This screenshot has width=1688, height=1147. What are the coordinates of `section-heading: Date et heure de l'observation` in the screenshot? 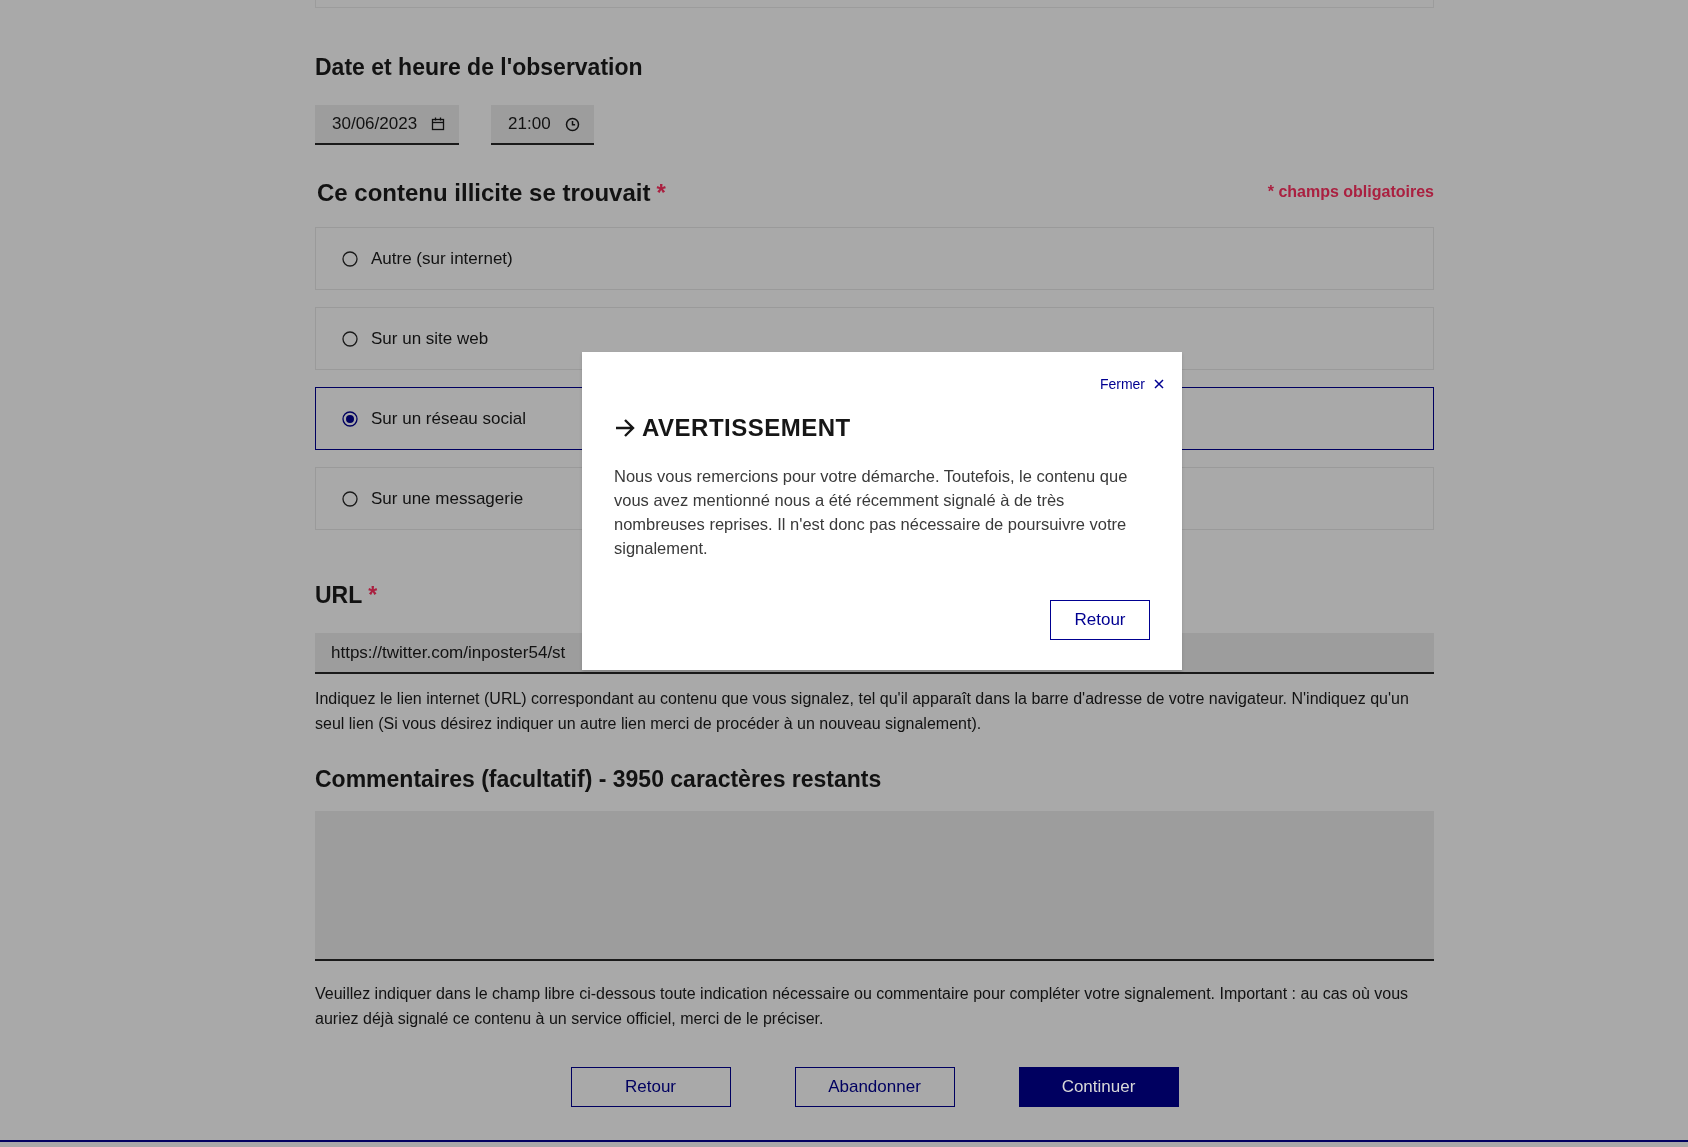 It's located at (479, 67).